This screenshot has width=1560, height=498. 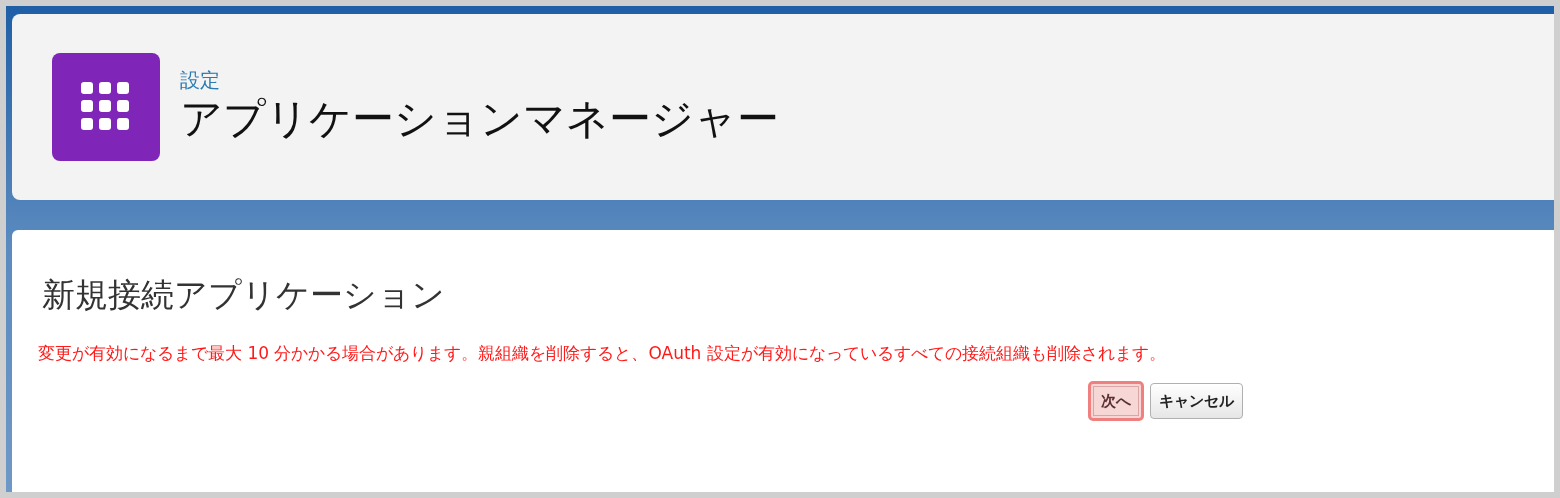 I want to click on page-title: アプリケーションマネージャー, so click(x=479, y=119).